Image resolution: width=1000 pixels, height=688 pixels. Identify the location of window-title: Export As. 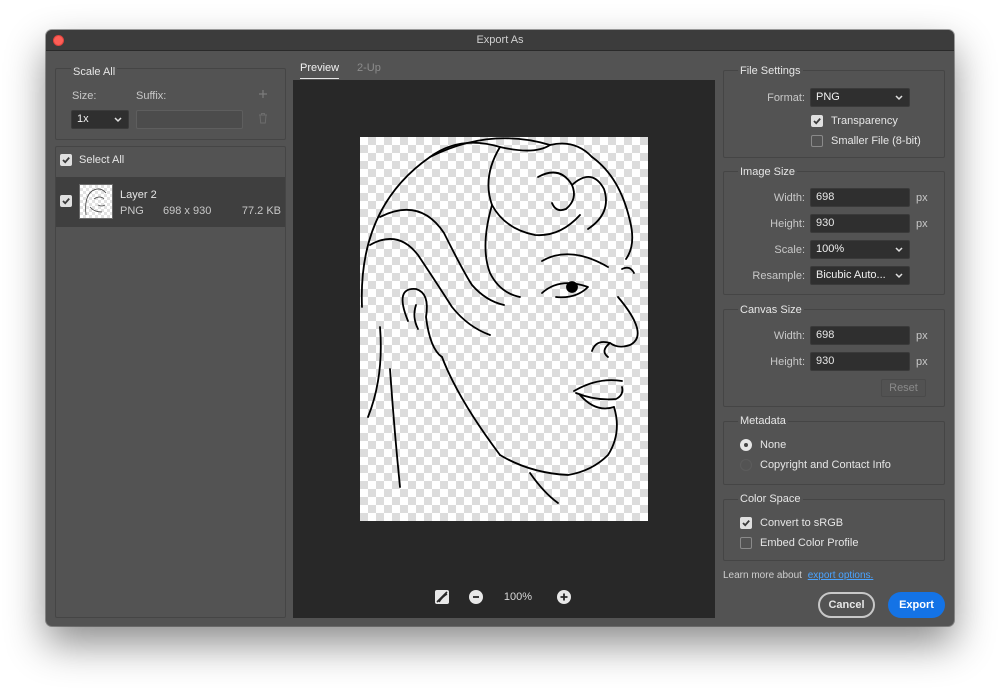
(500, 40).